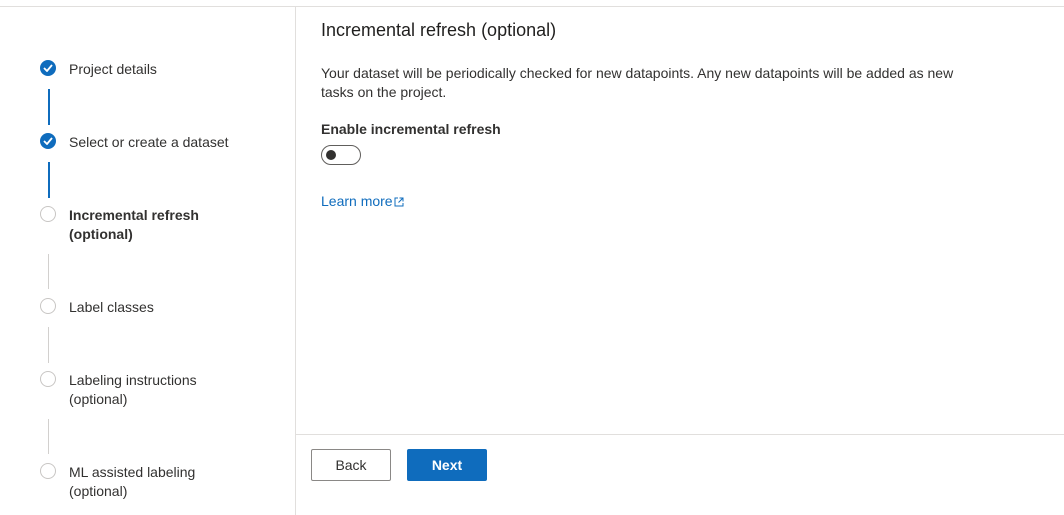 The image size is (1064, 515). I want to click on page-title: Incremental refresh (optional), so click(439, 30).